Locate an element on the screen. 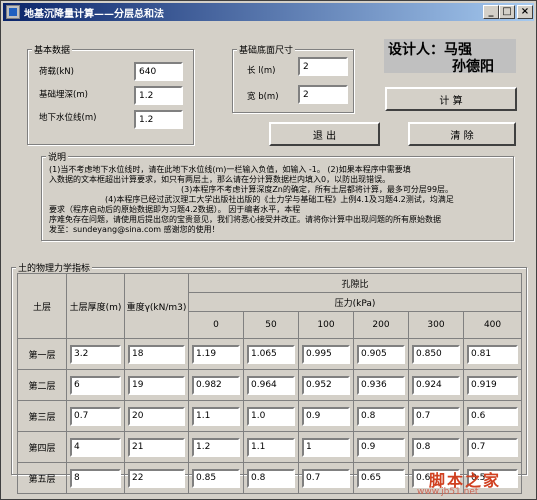 Image resolution: width=537 pixels, height=500 pixels. layer-name: 第四层 is located at coordinates (42, 447).